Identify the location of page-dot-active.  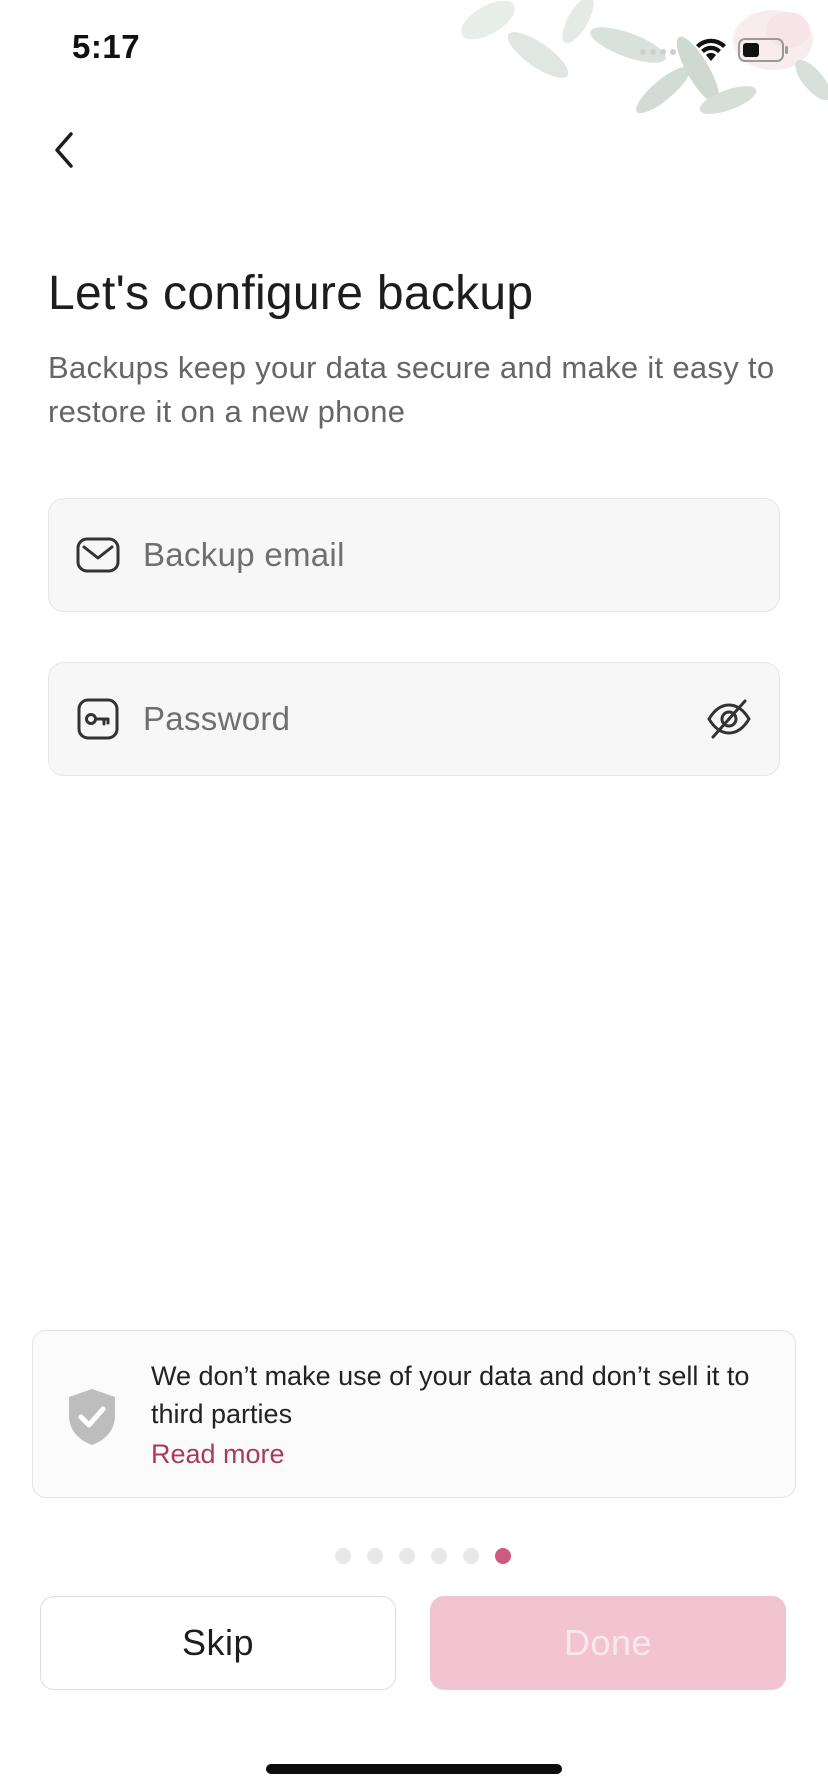
(503, 1556).